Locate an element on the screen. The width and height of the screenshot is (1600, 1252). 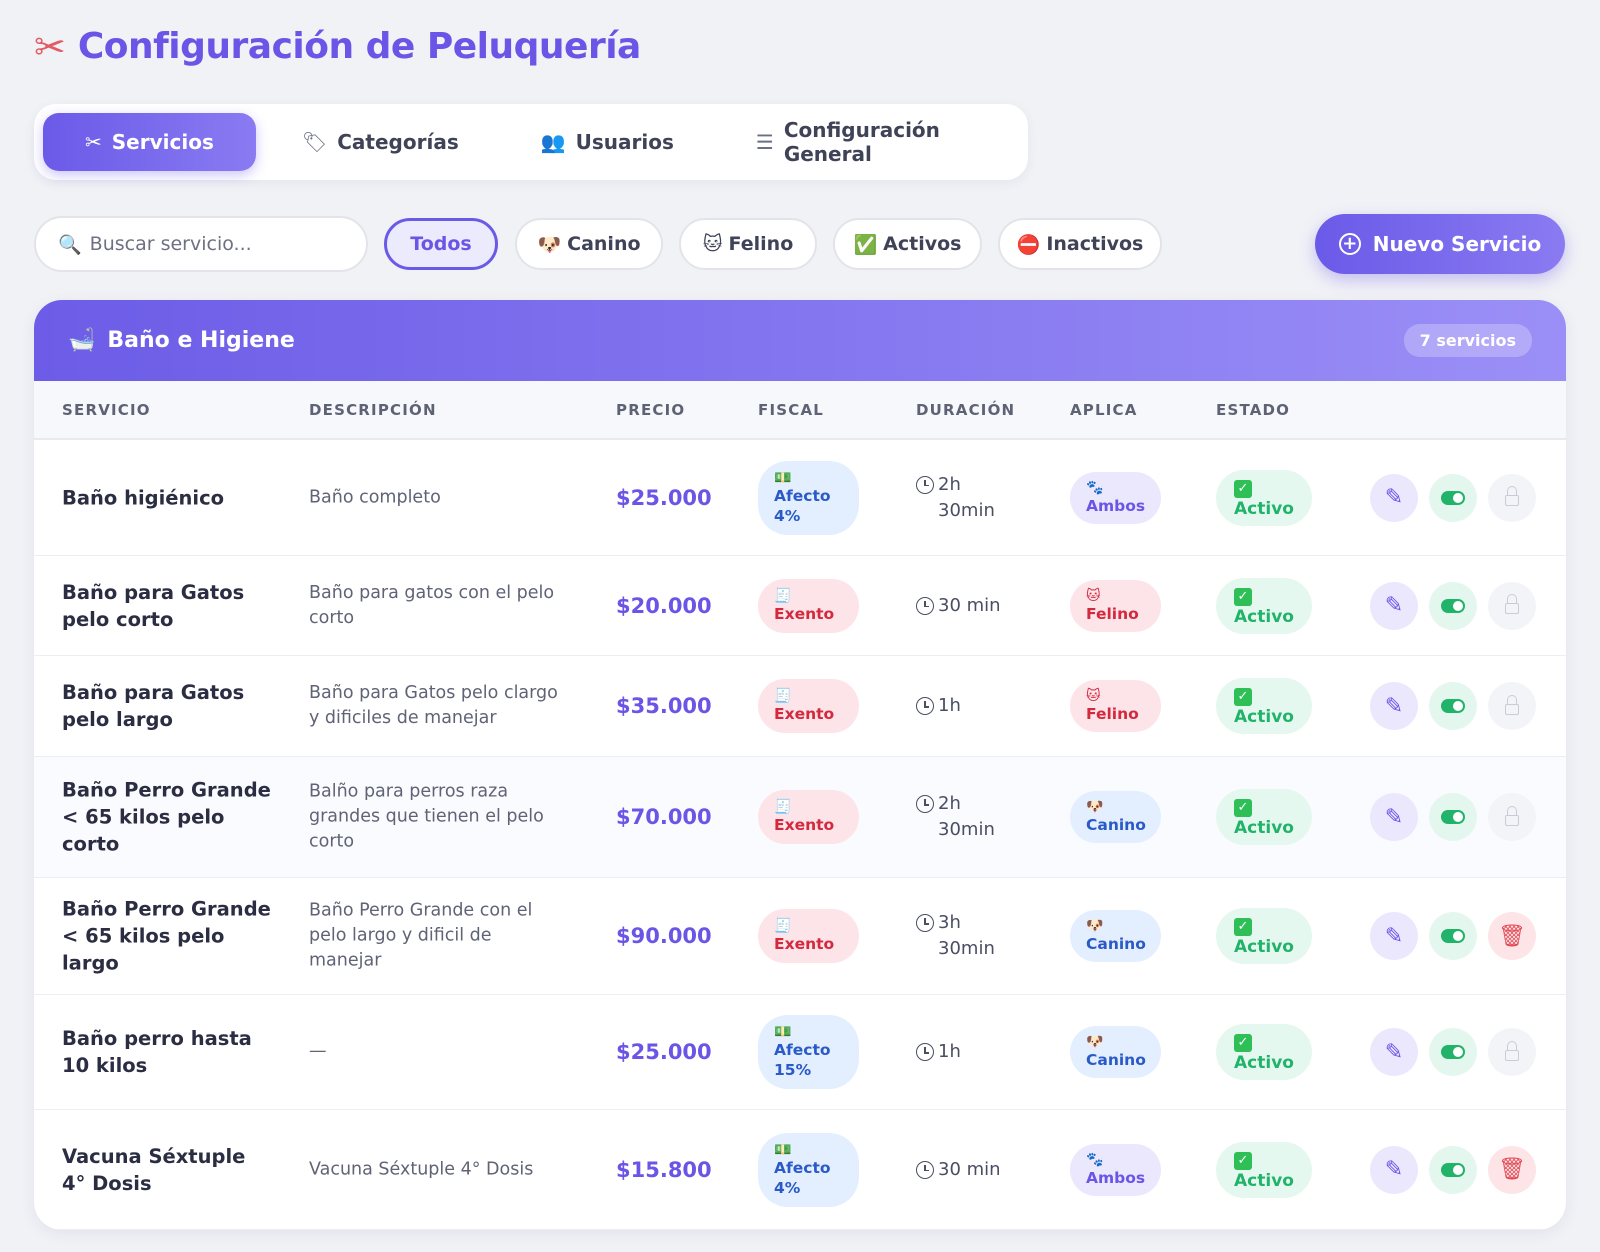
fiscal-badge: 🧾 Exento is located at coordinates (808, 605).